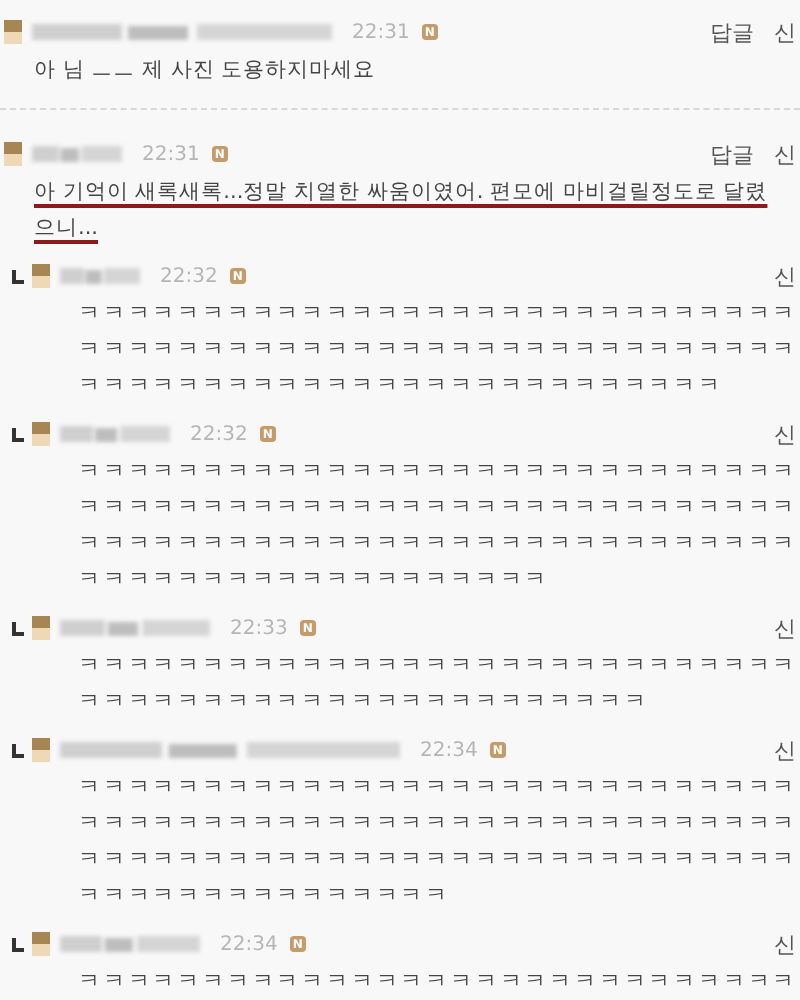 This screenshot has height=1000, width=800. Describe the element at coordinates (439, 350) in the screenshot. I see `comment-text: ㅋㅋㅋㅋㅋㅋㅋㅋㅋㅋㅋㅋㅋㅋㅋㅋㅋㅋㅋㅋㅋㅋㅋㅋㅋㅋㅋㅋㅋㅋㅋㅋㅋㅋㅋㅋㅋㅋㅋㅋㅋㅋㅋㅋㅋㅋㅋㅋㅋㅋㅋㅋㅋㅋㅋㅋㅋㅋㅋㅋㅋㅋㅋㅋㅋㅋㅋㅋㅋㅋㅋㅋㅋㅋㅋㅋㅋㅋㅋㅋㅋㅋㅋㅋ` at that location.